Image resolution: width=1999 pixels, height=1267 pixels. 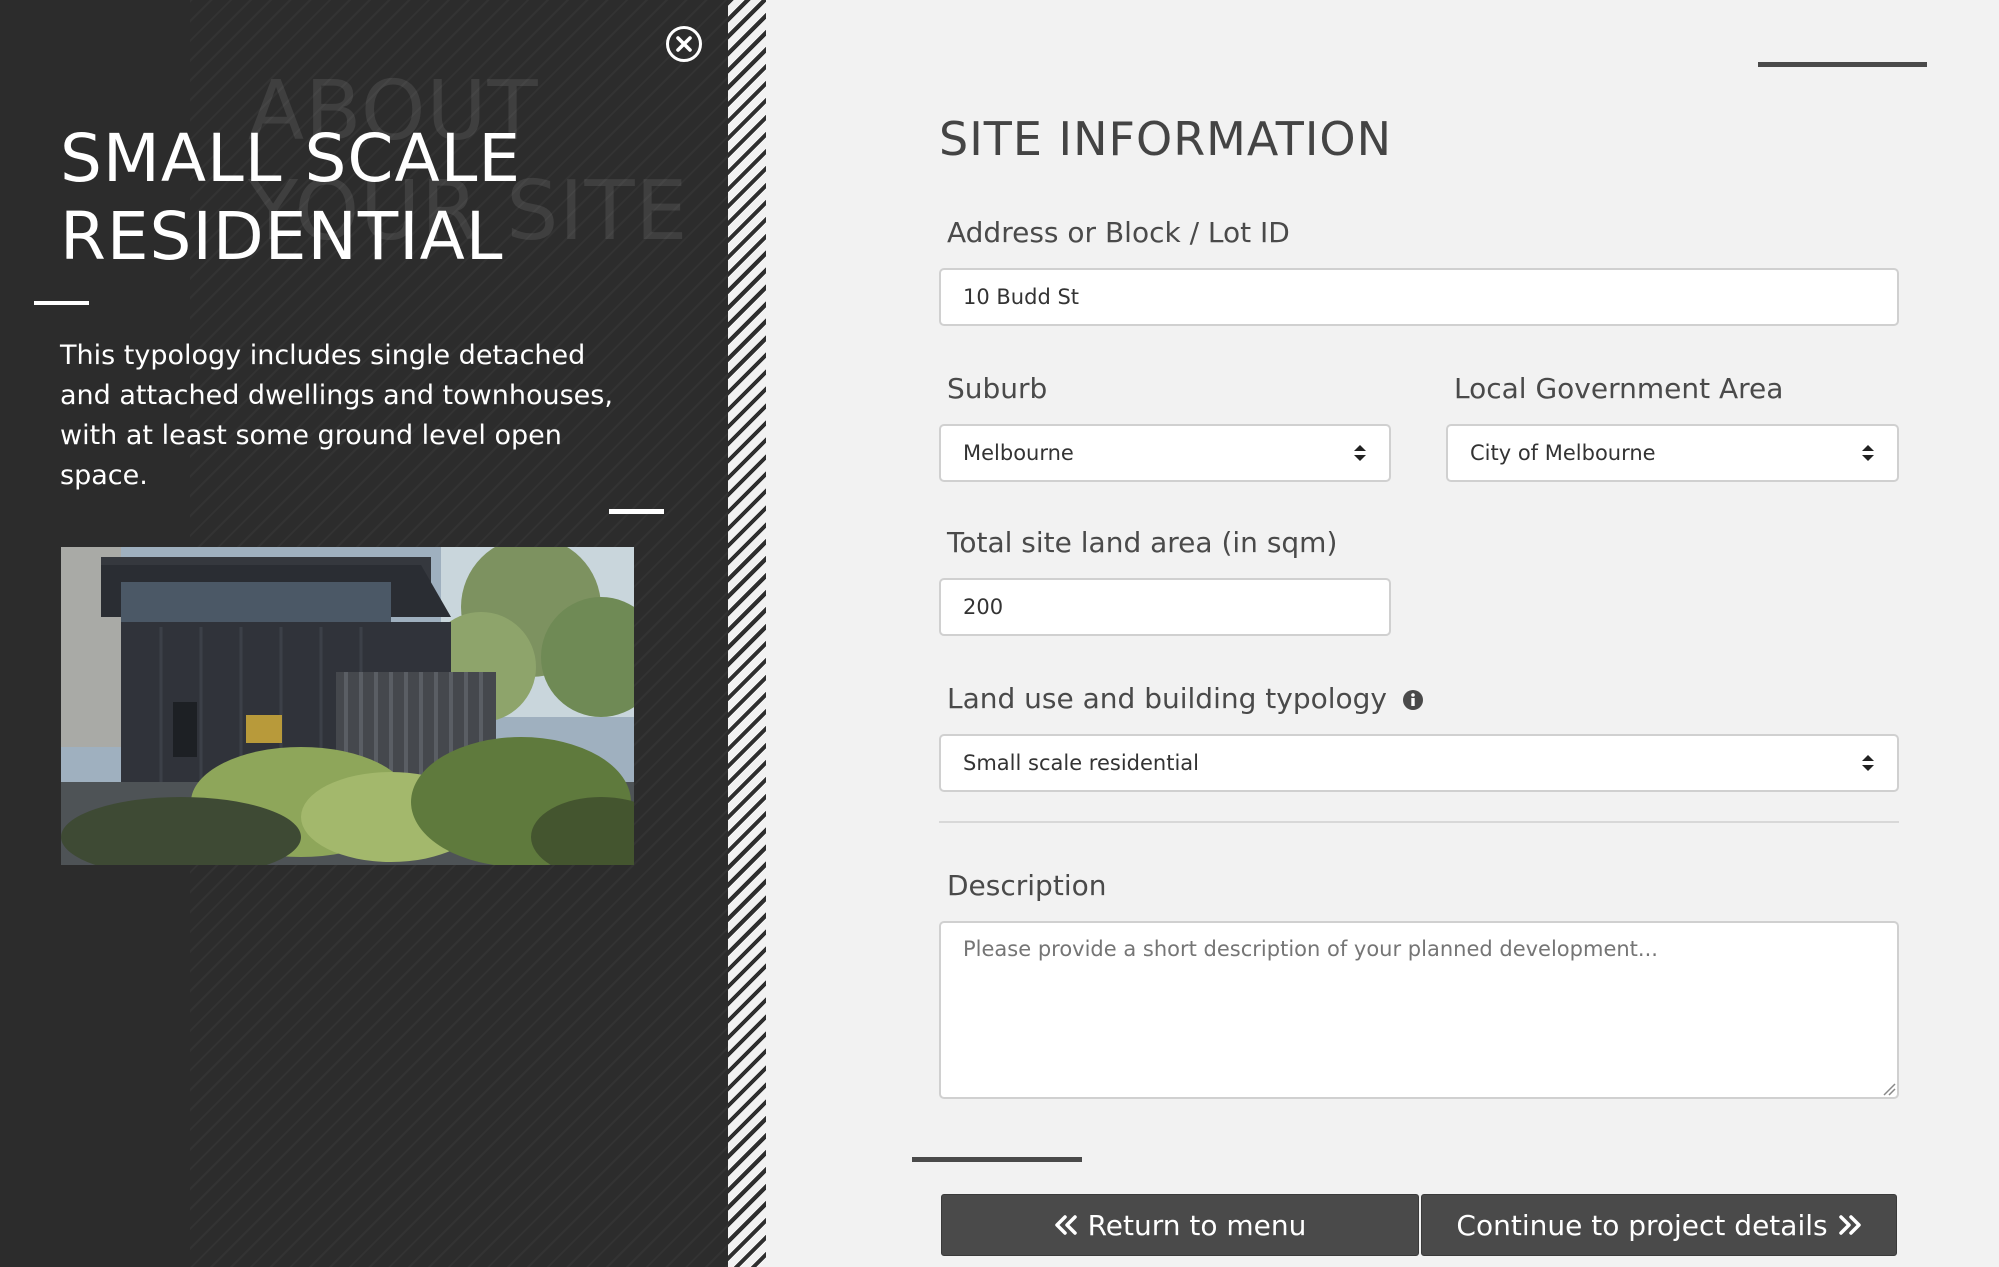 I want to click on double-chevron-right-icon, so click(x=1849, y=1225).